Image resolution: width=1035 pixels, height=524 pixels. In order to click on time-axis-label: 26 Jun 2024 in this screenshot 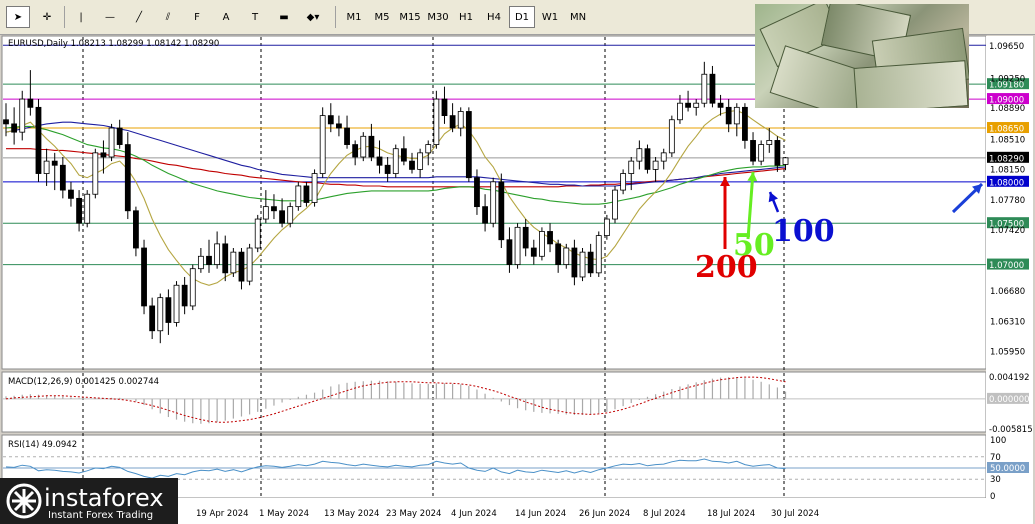, I will do `click(604, 514)`.